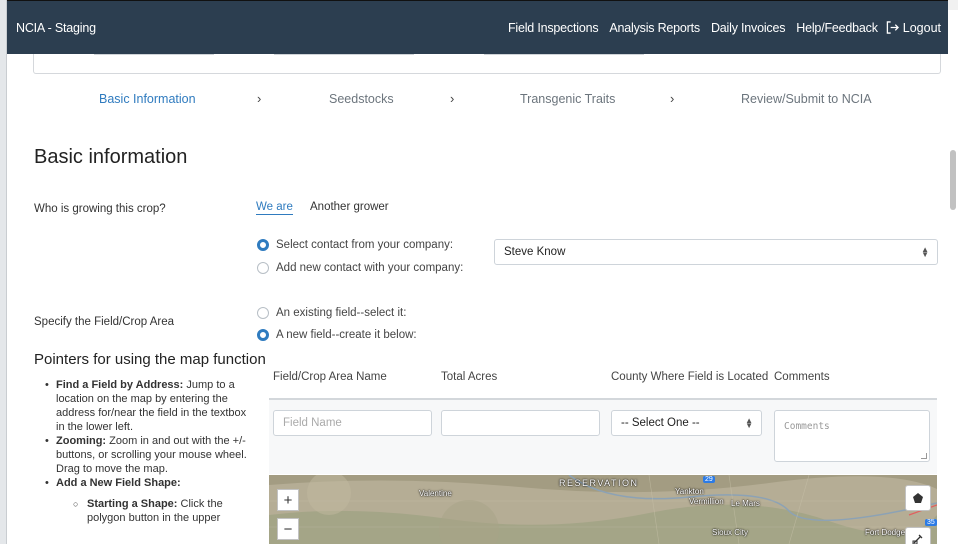 This screenshot has height=544, width=958. I want to click on col-header-field-name: Field/Crop Area Name, so click(330, 377).